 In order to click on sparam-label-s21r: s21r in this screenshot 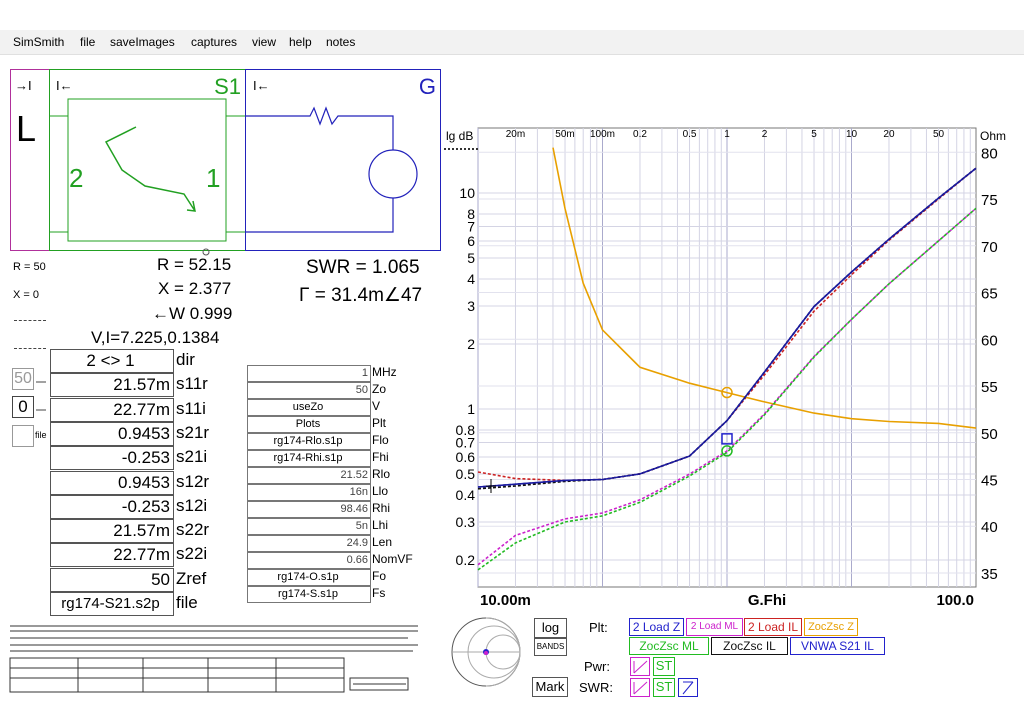, I will do `click(193, 432)`.